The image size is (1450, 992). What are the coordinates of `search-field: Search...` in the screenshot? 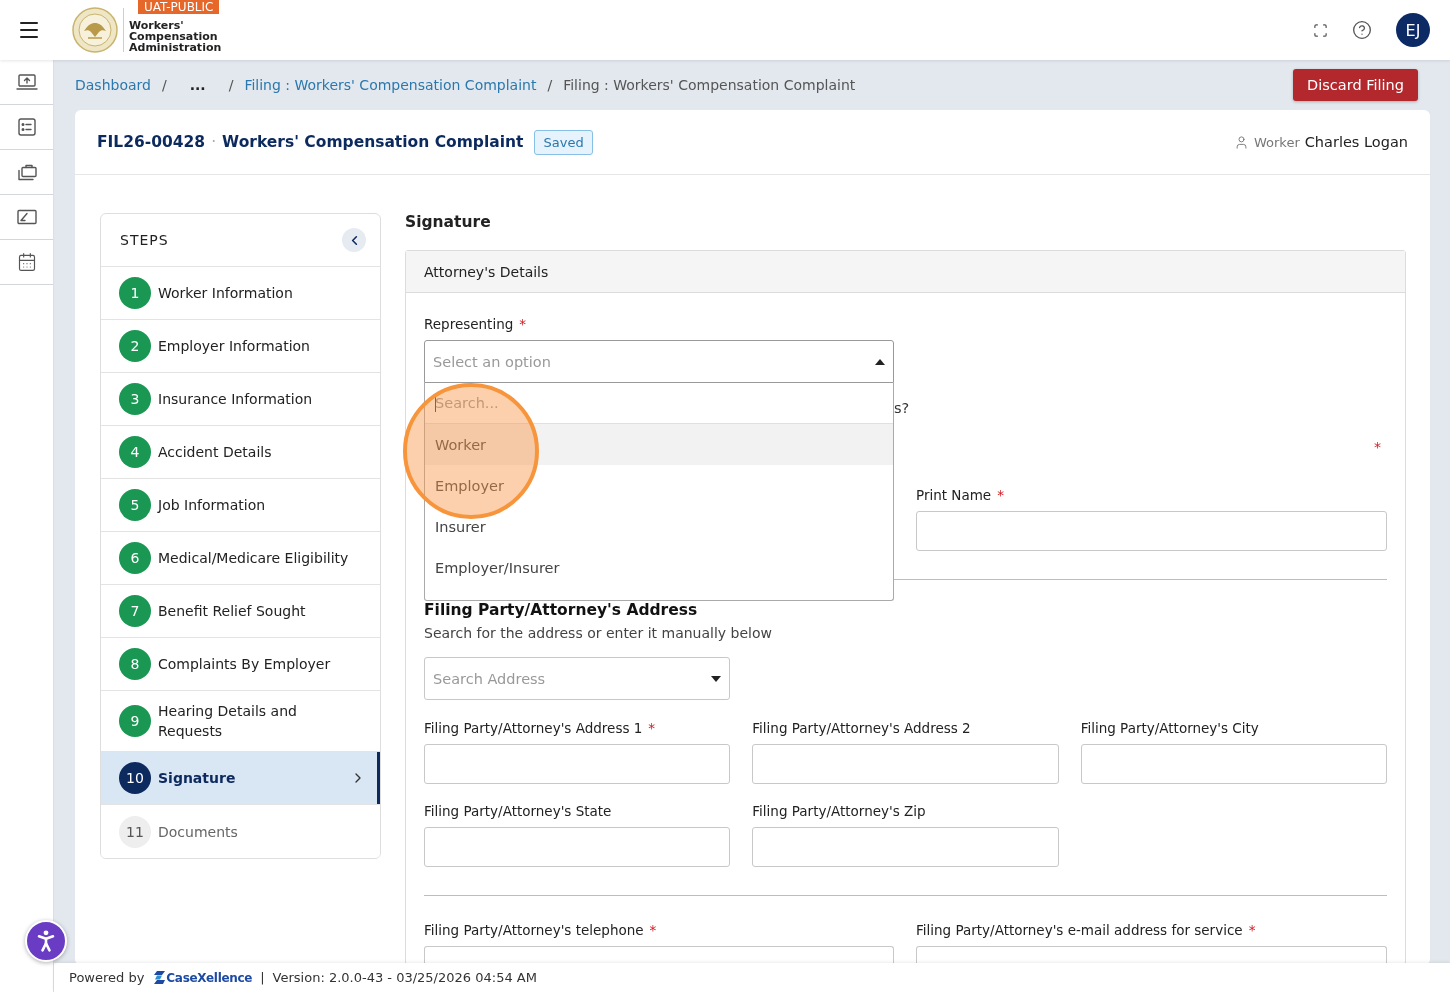 It's located at (659, 403).